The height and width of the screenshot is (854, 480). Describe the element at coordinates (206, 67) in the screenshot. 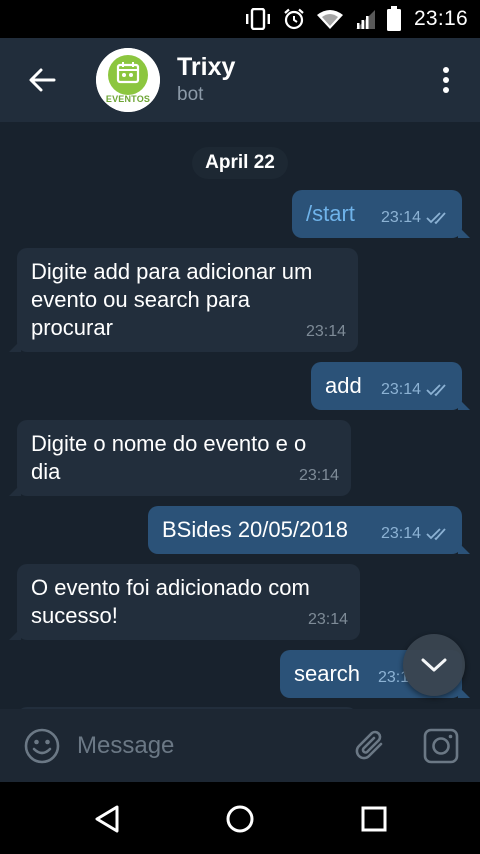

I see `chat-title: Trixy` at that location.